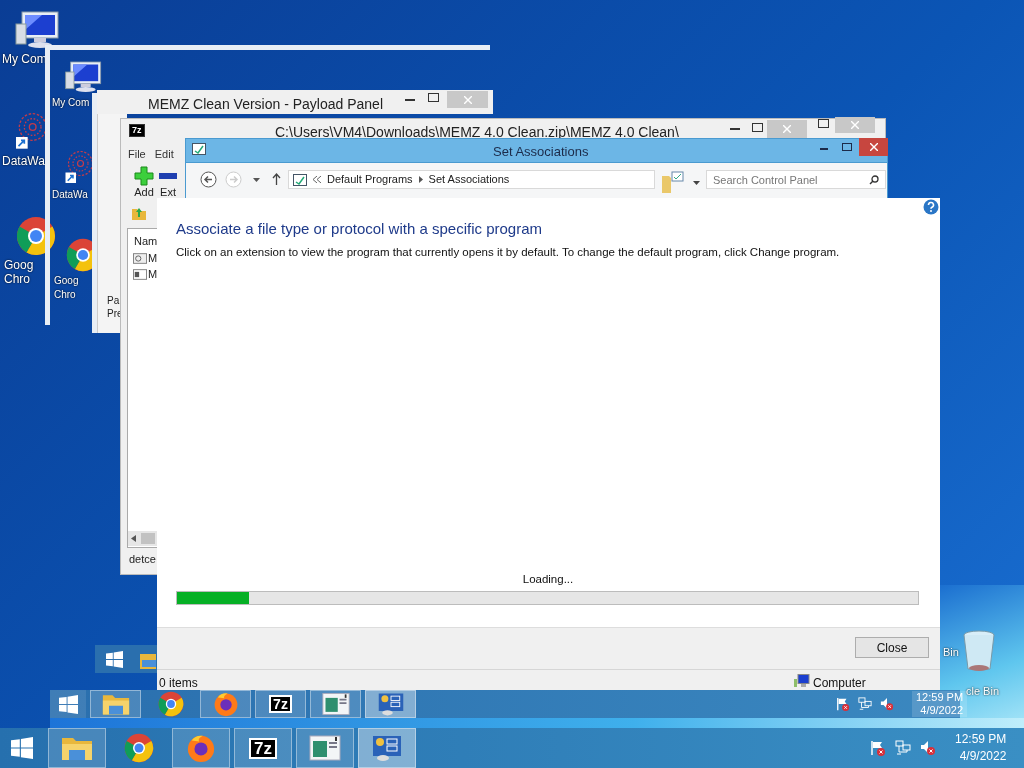 The image size is (1024, 768). What do you see at coordinates (420, 179) in the screenshot?
I see `chevron-icon` at bounding box center [420, 179].